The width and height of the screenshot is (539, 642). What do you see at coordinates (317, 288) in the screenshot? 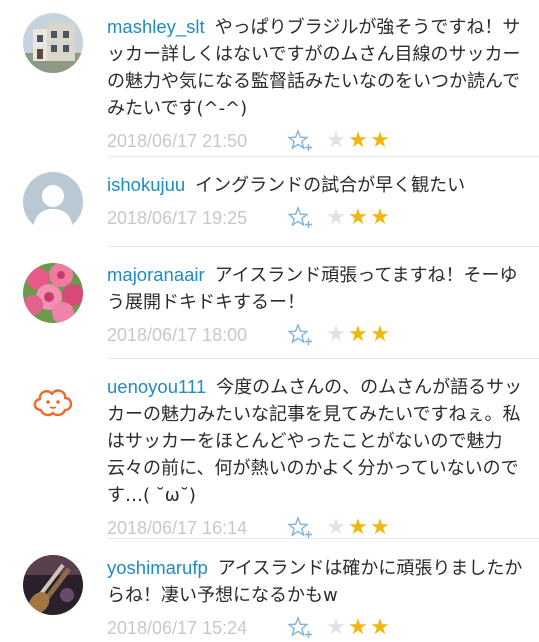
I see `comment-text-block: majoranaair アイスランド頑張ってますね！そーゆう展開ドキドキするー！` at bounding box center [317, 288].